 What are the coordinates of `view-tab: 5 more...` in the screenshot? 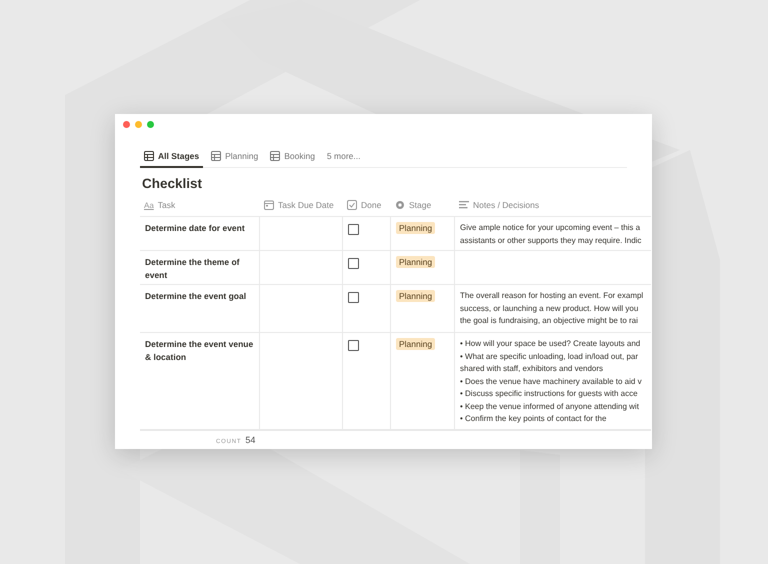 It's located at (343, 158).